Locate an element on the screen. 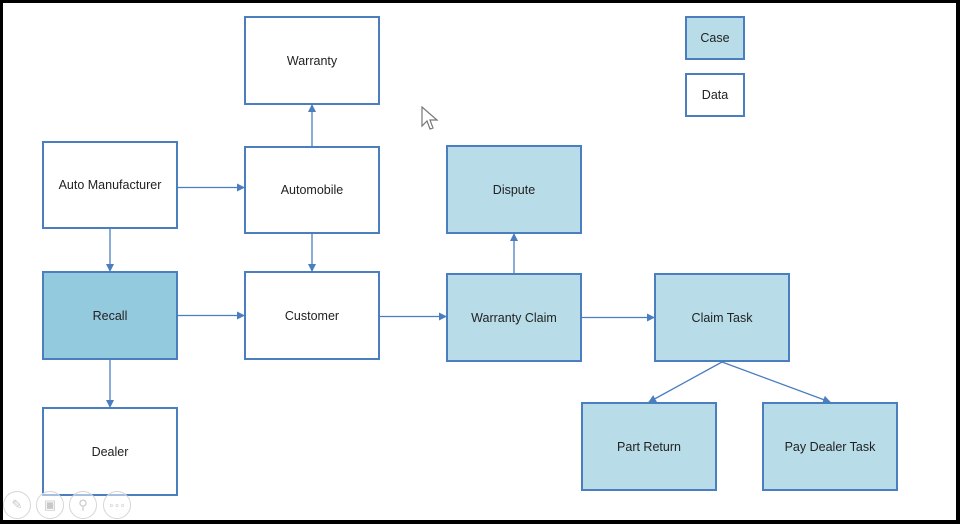  node-claim-task: Claim Task is located at coordinates (722, 317).